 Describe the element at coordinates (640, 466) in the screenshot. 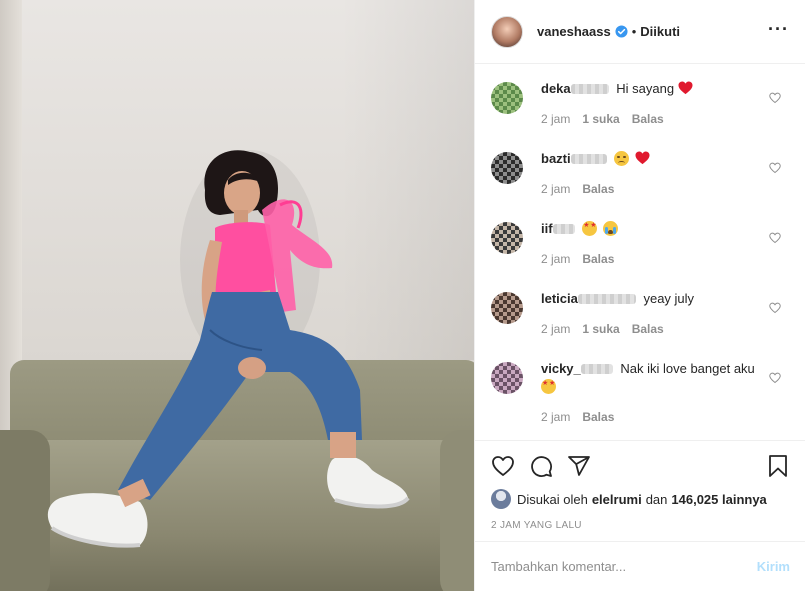

I see `action-icons-row` at that location.